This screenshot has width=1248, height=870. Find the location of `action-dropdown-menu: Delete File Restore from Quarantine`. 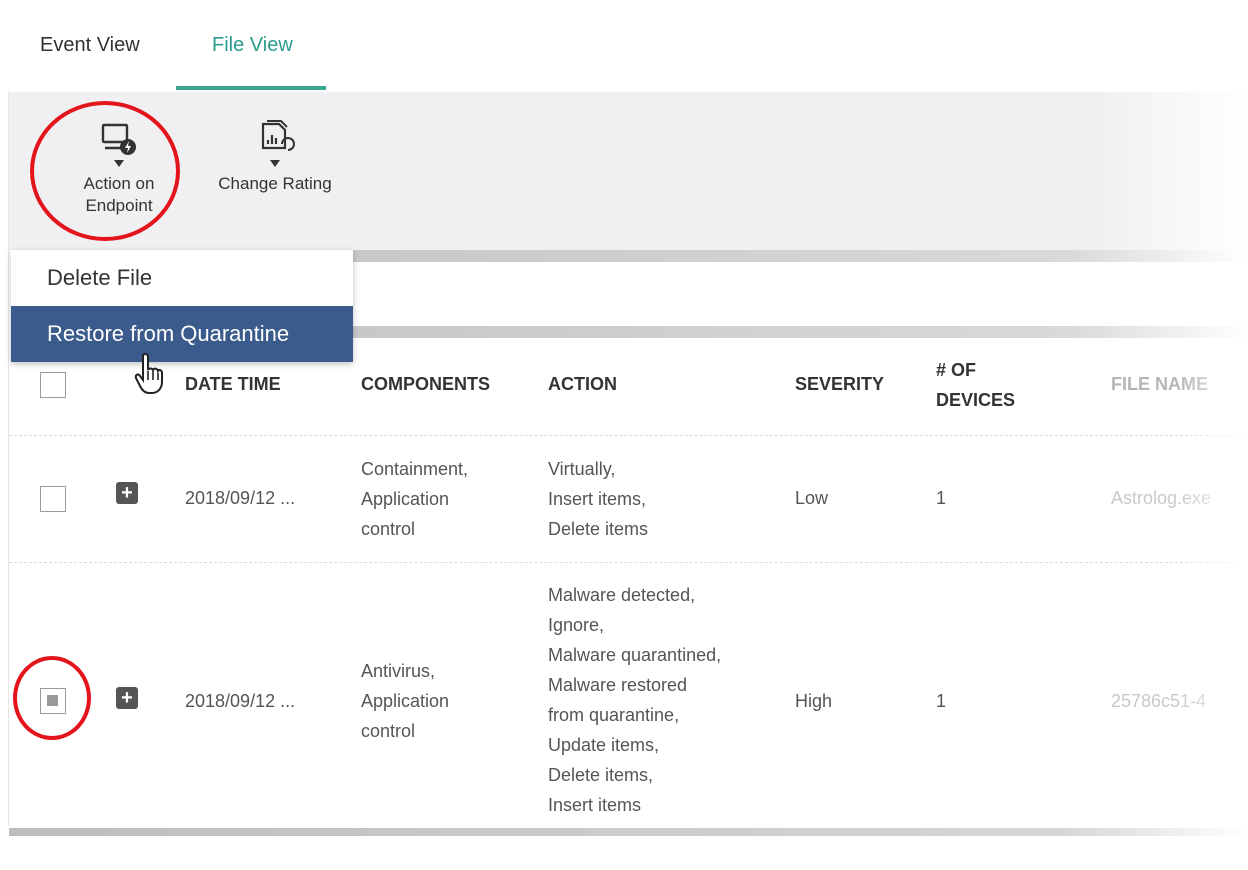

action-dropdown-menu: Delete File Restore from Quarantine is located at coordinates (182, 306).